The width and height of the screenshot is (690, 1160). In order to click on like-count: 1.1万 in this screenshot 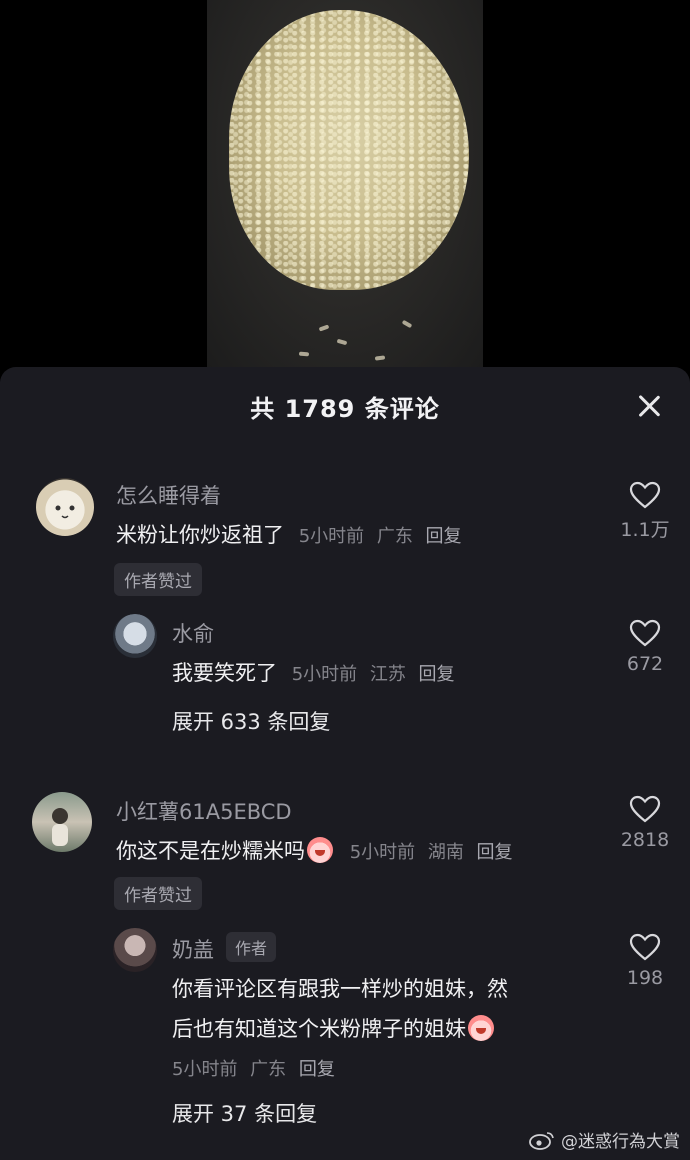, I will do `click(645, 530)`.